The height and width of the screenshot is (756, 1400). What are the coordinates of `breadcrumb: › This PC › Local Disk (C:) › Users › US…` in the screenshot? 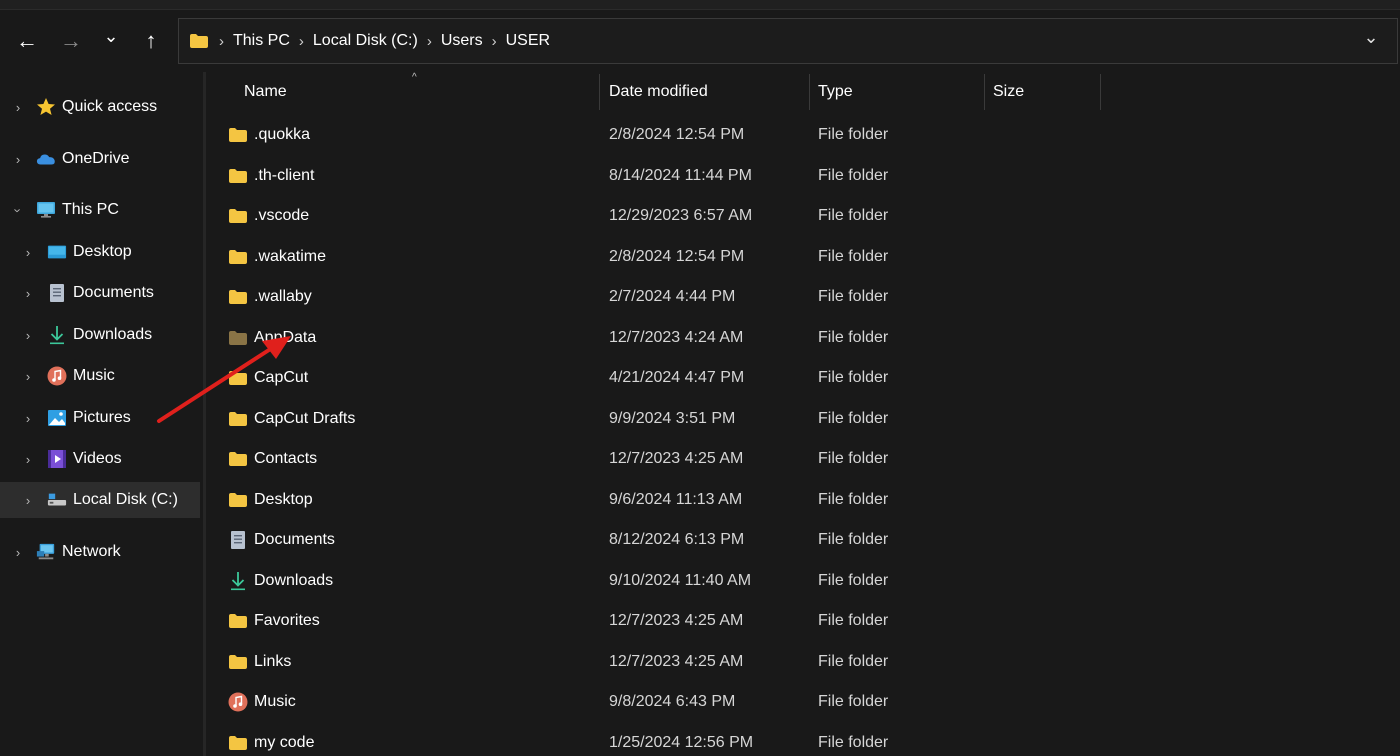 It's located at (384, 41).